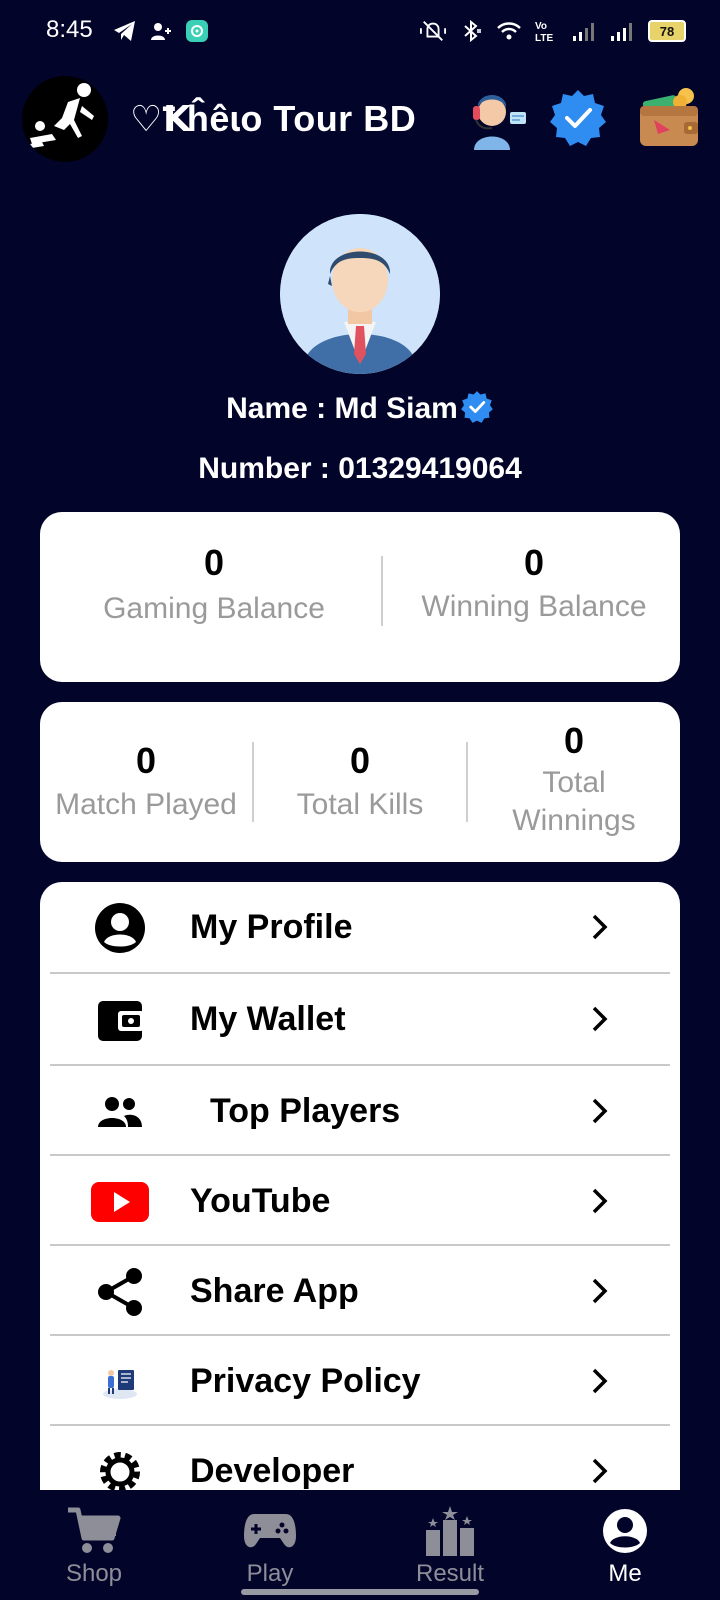  Describe the element at coordinates (120, 1112) in the screenshot. I see `people-icon` at that location.